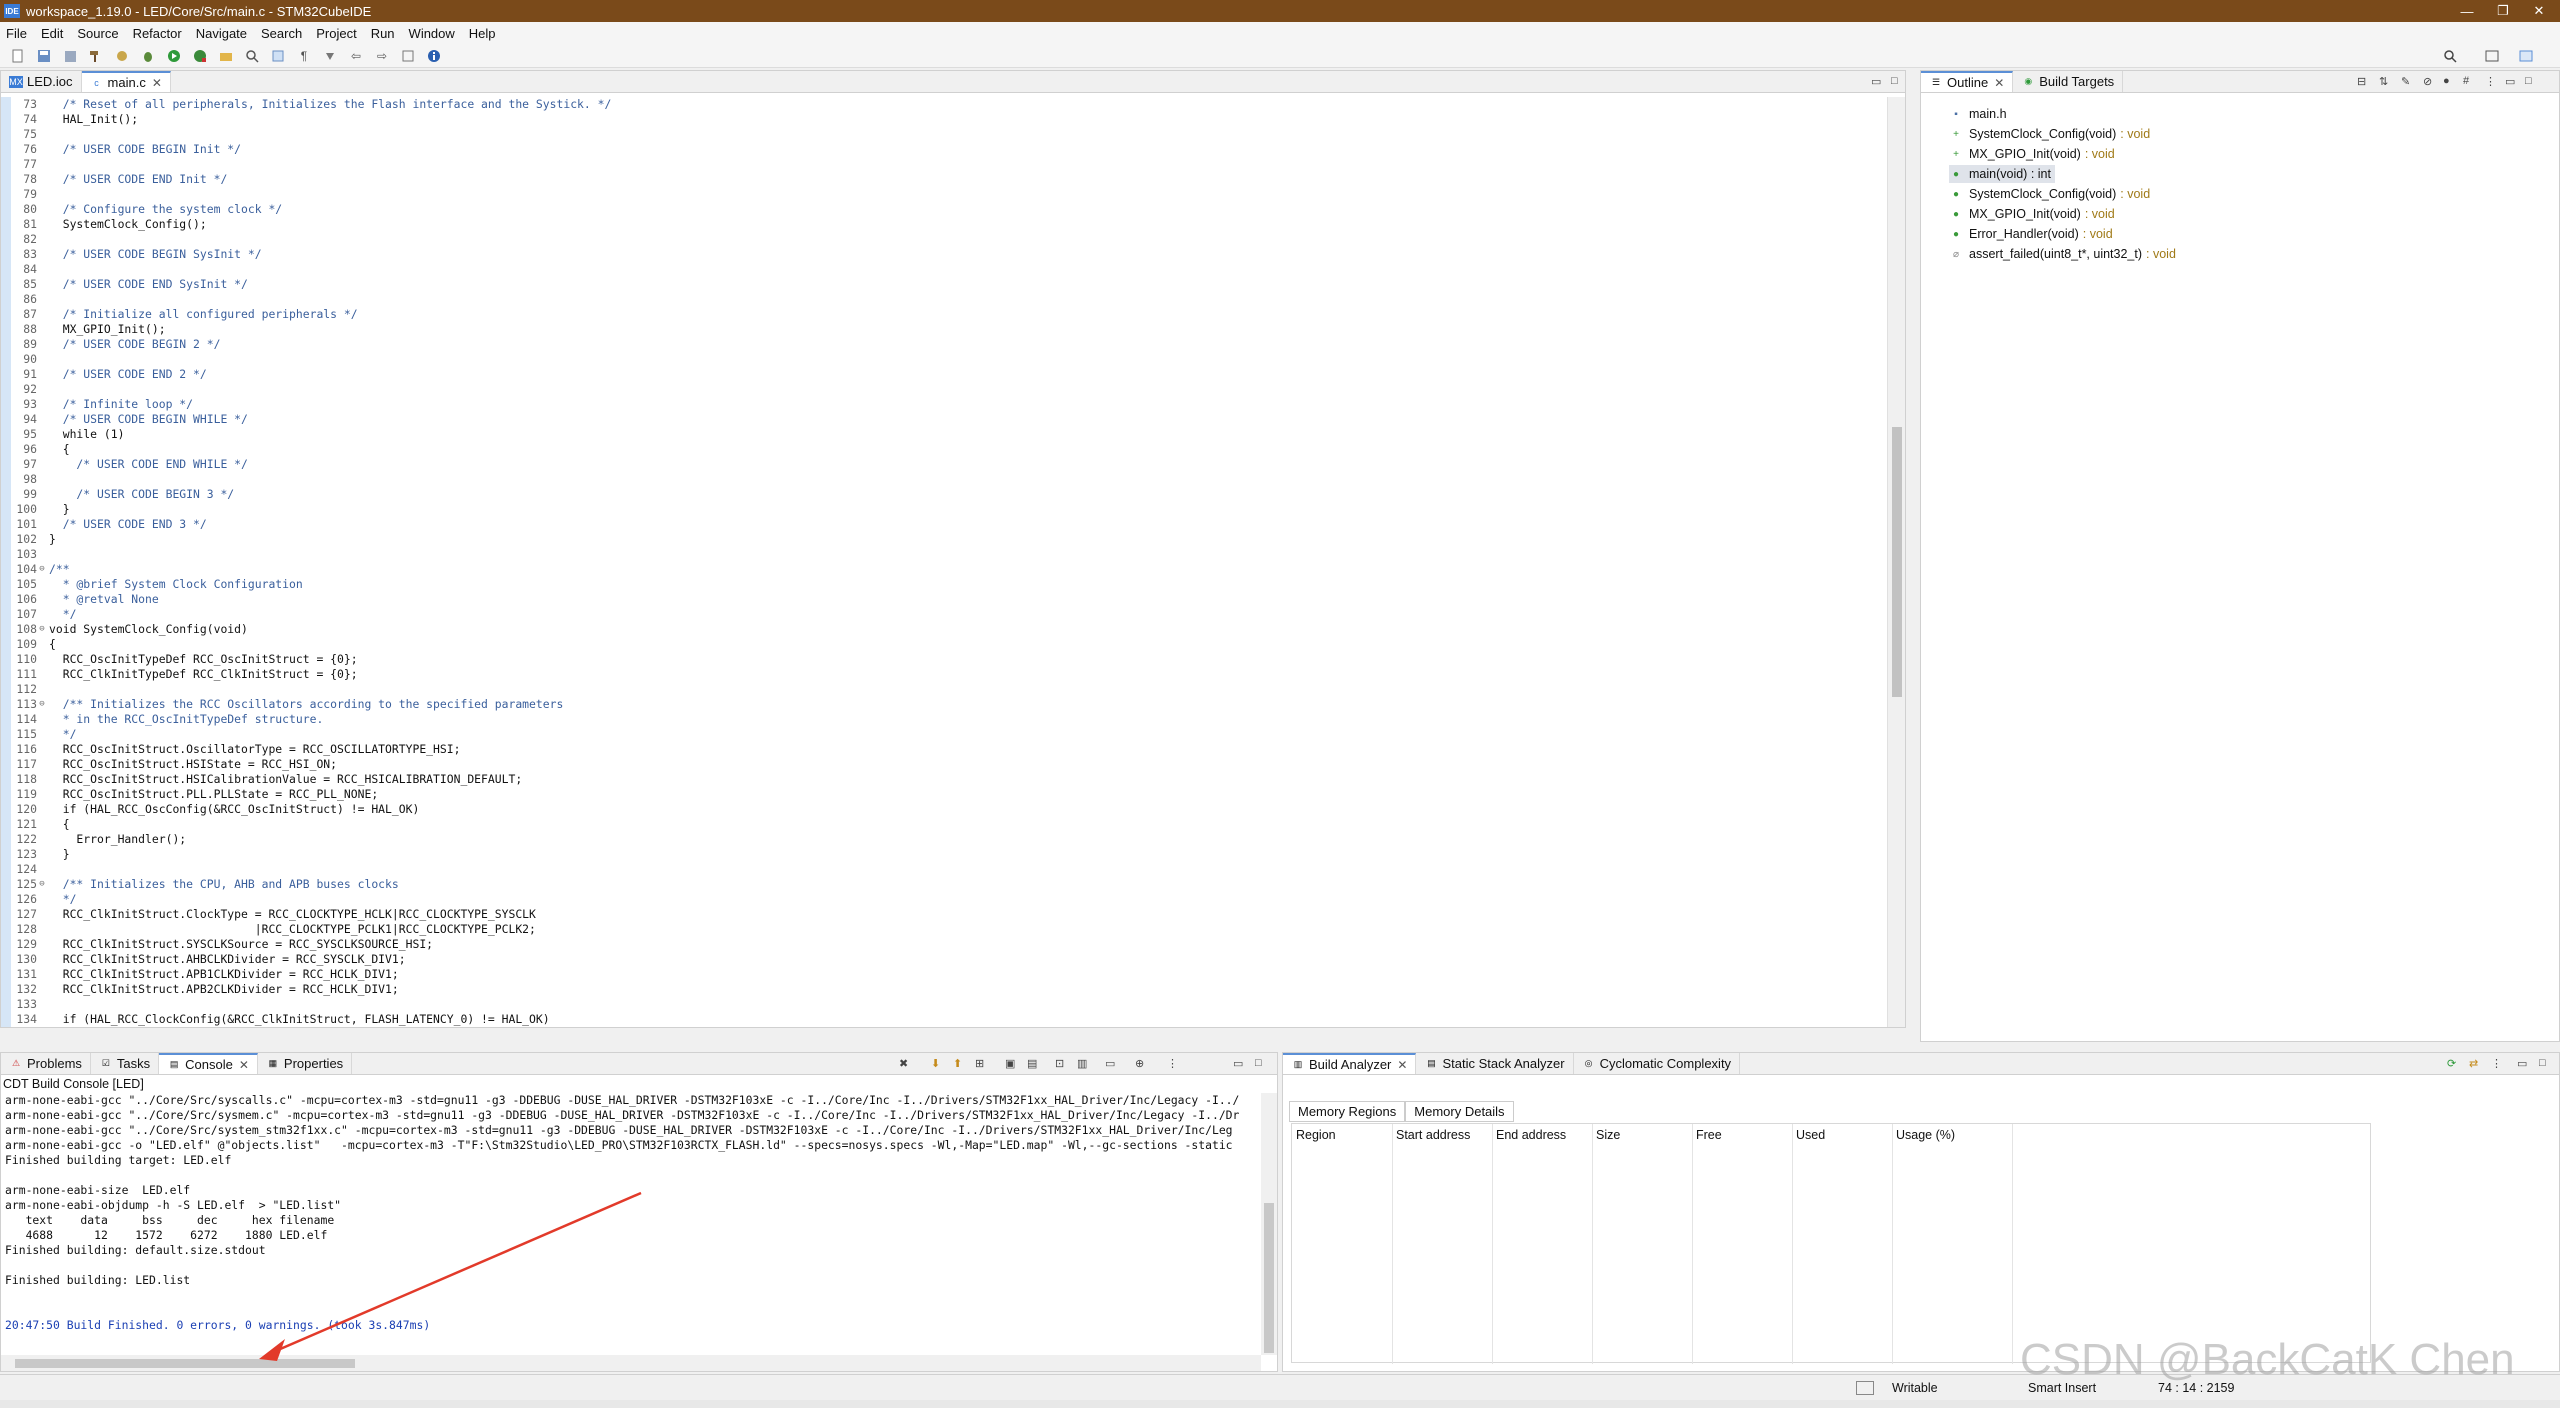  Describe the element at coordinates (2049, 134) in the screenshot. I see `outline-item: + SystemClock_Config(void): void` at that location.